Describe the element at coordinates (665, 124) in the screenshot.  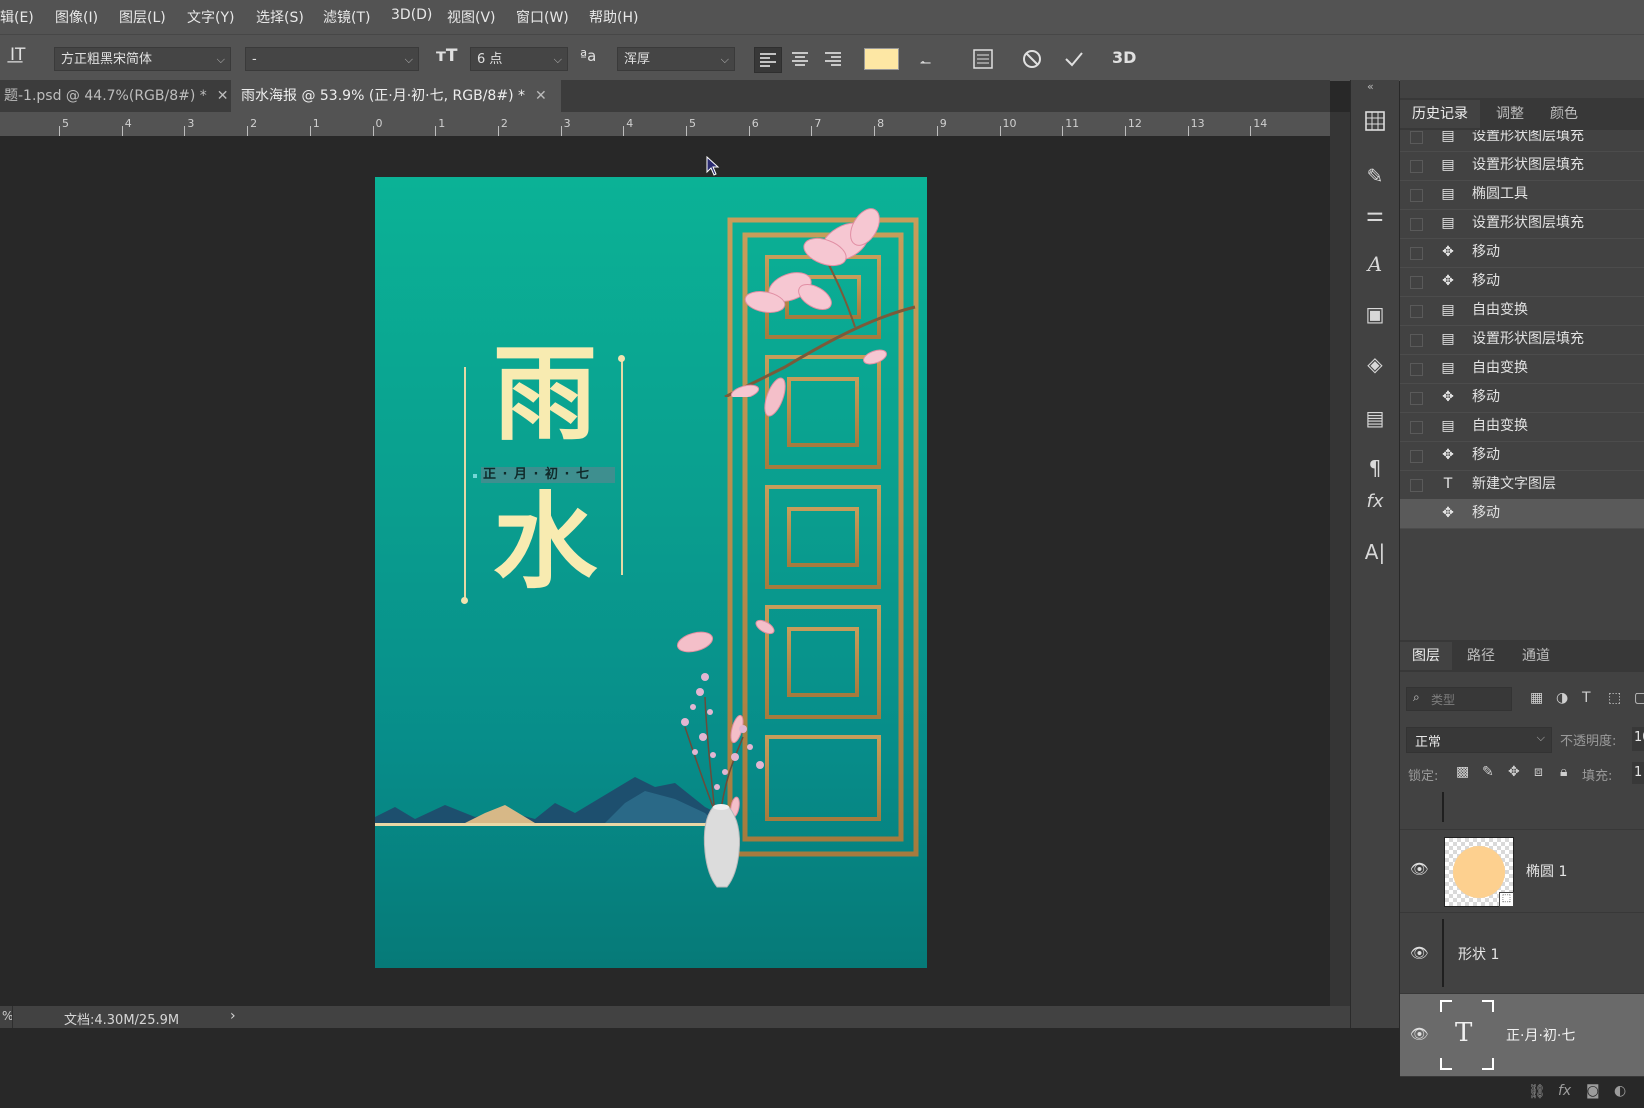
I see `horizontal-ruler: 5 4 3 2 1 0 1 2 3 4 5 6 7 8 9 10 11 12 13 14` at that location.